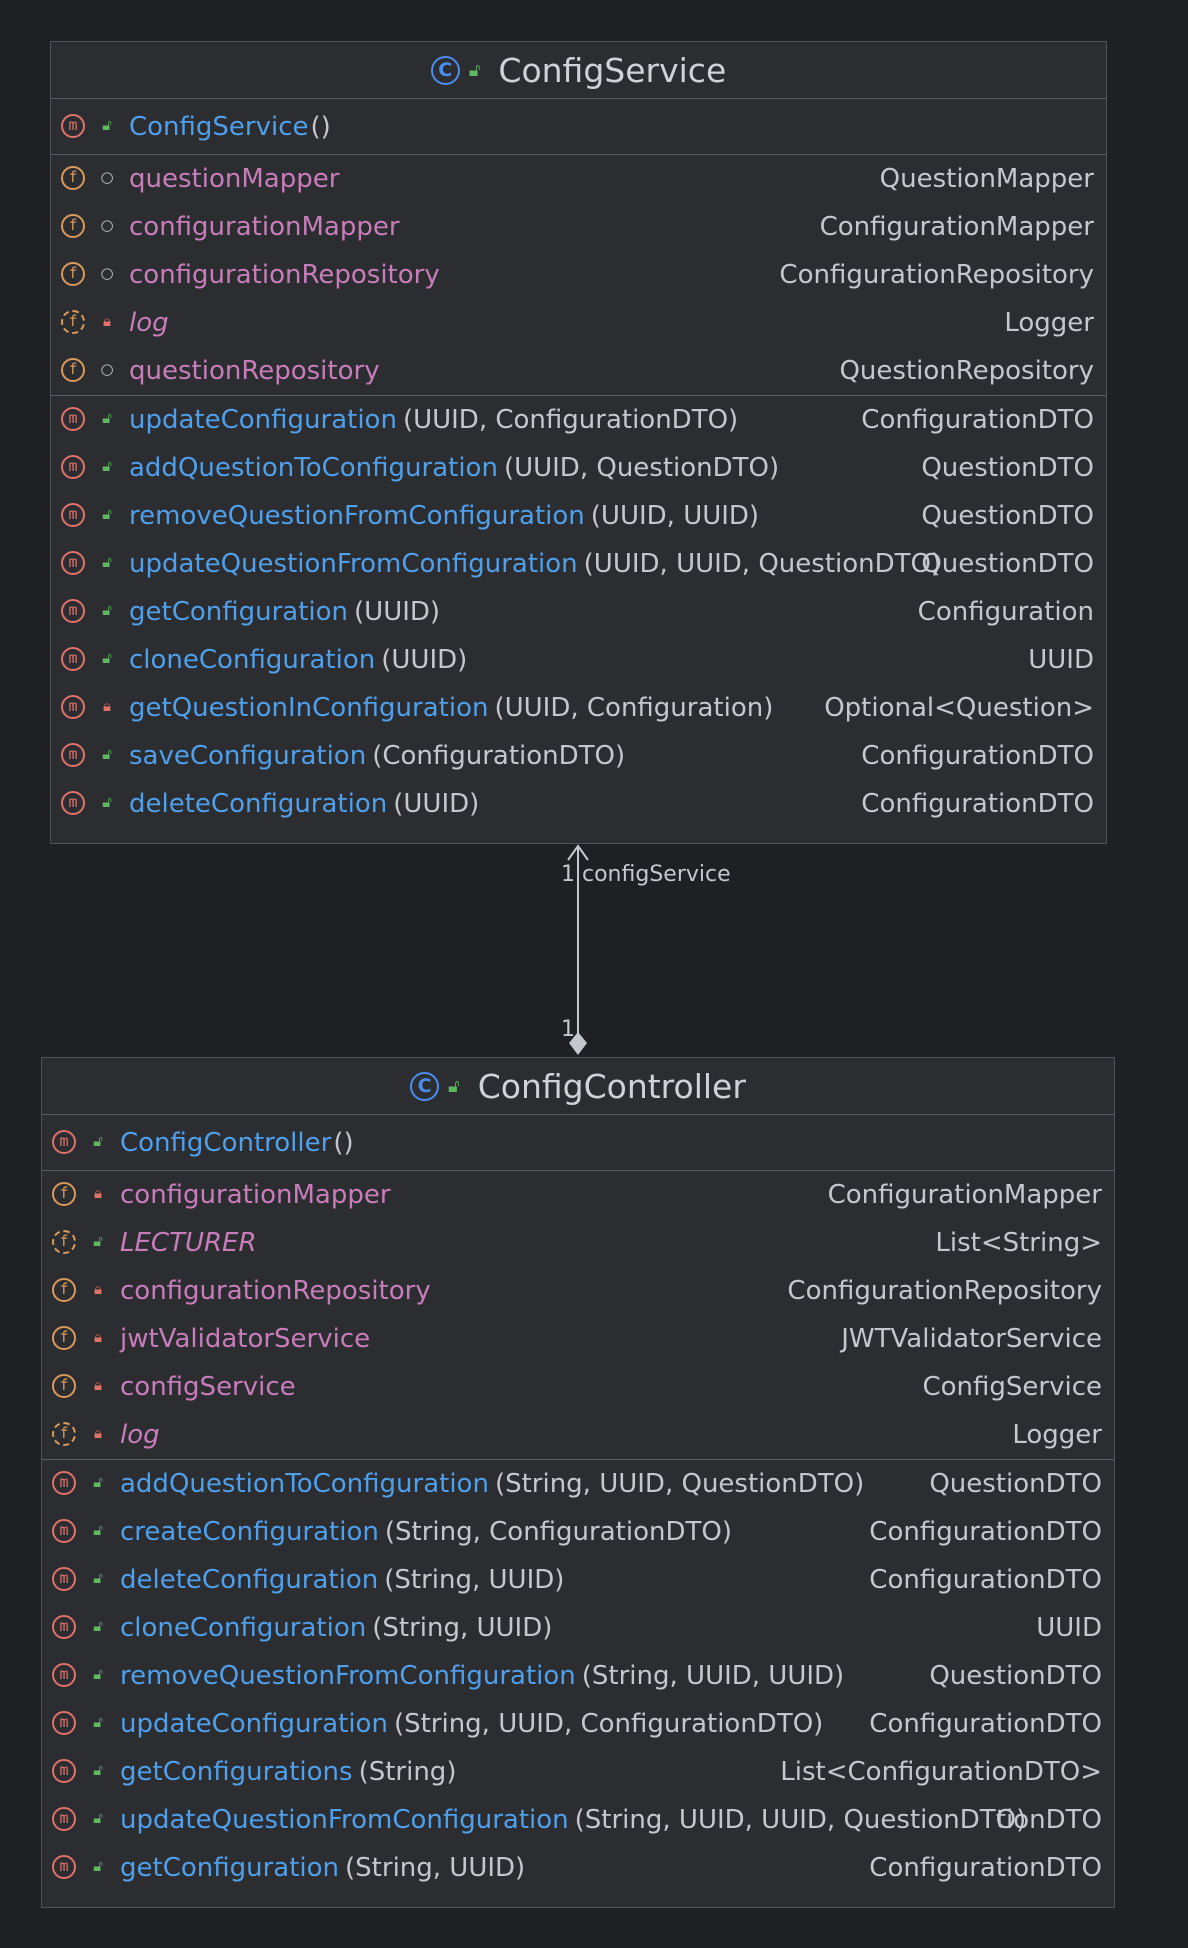 Image resolution: width=1188 pixels, height=1948 pixels. I want to click on member-signature: getConfiguration (String, UUID), so click(322, 1868).